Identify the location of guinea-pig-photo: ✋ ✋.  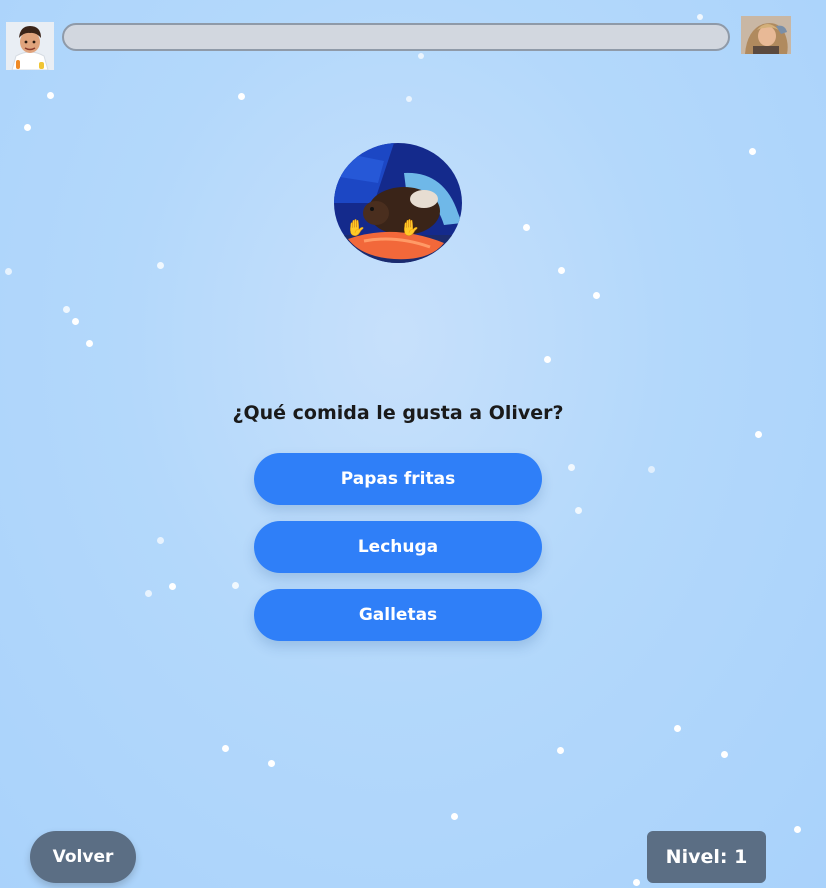
(398, 203).